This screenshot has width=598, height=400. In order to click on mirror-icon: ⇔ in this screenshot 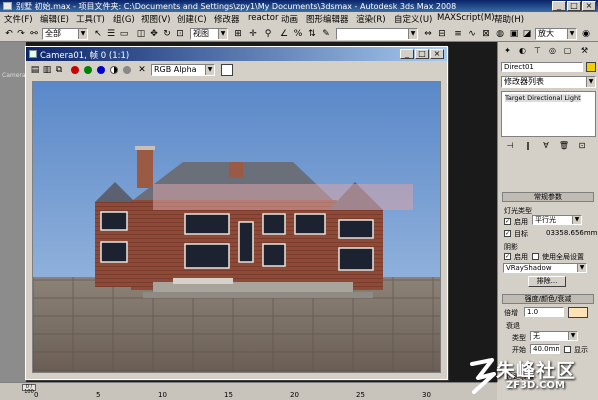, I will do `click(428, 34)`.